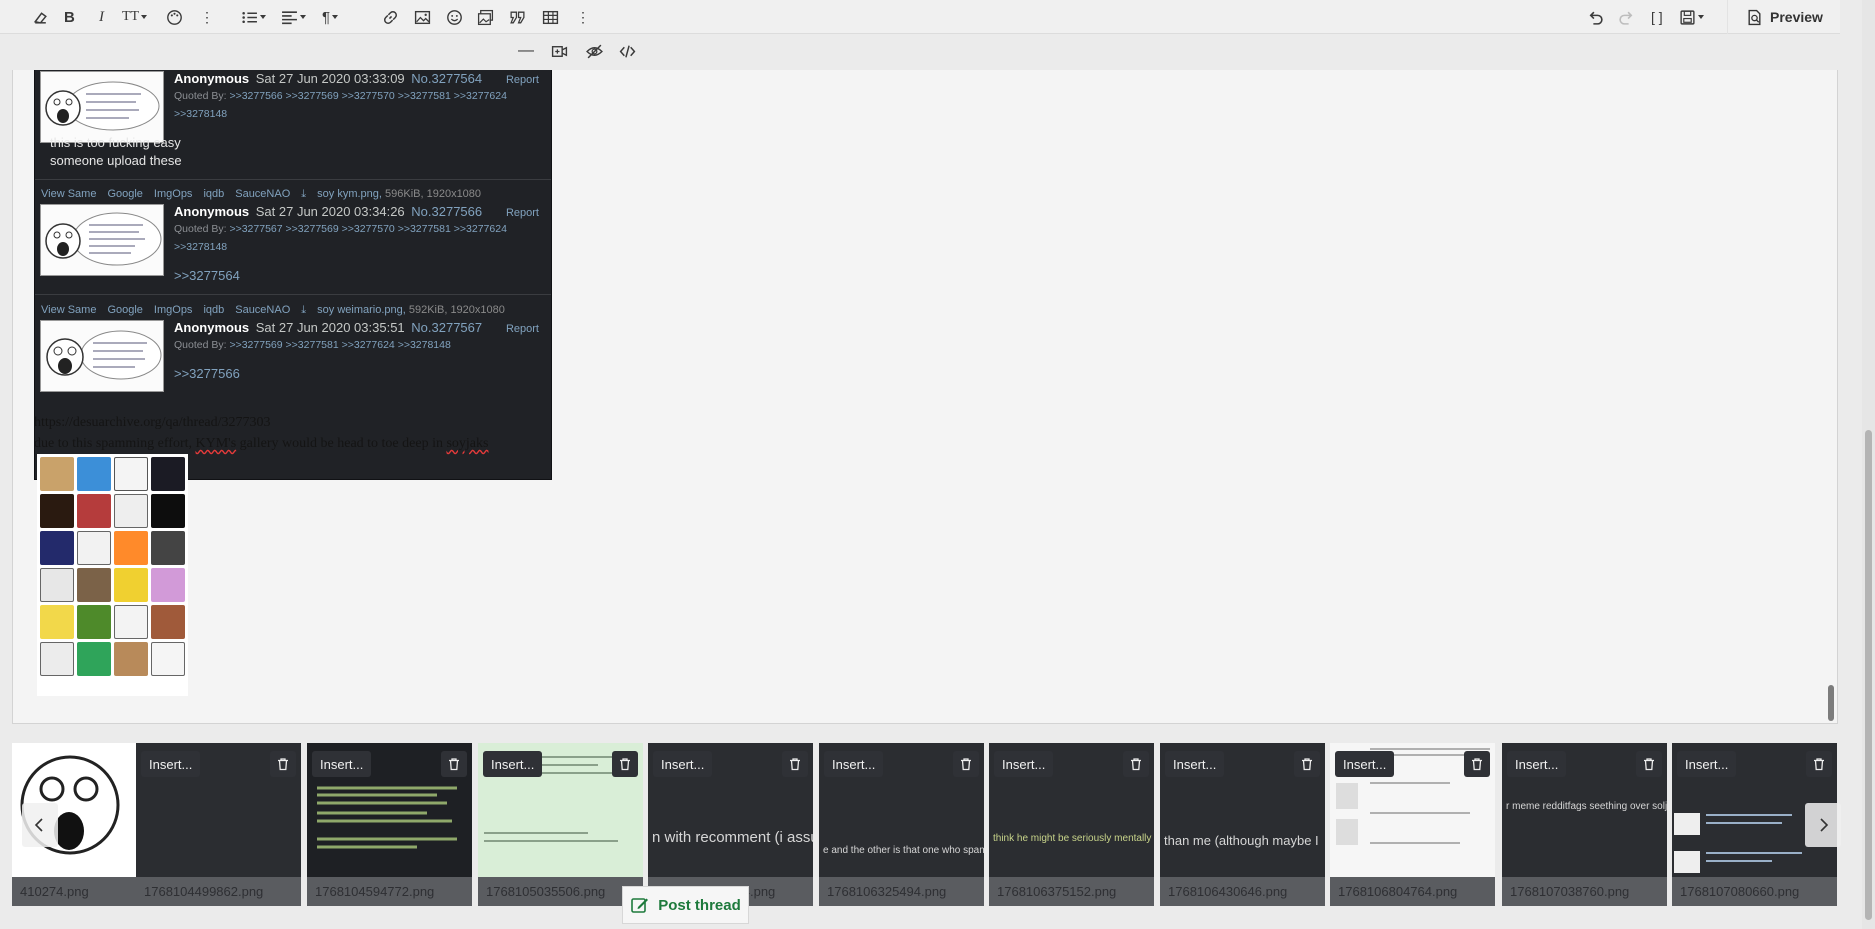 This screenshot has width=1875, height=929. I want to click on quote-link: >>3277566, so click(255, 96).